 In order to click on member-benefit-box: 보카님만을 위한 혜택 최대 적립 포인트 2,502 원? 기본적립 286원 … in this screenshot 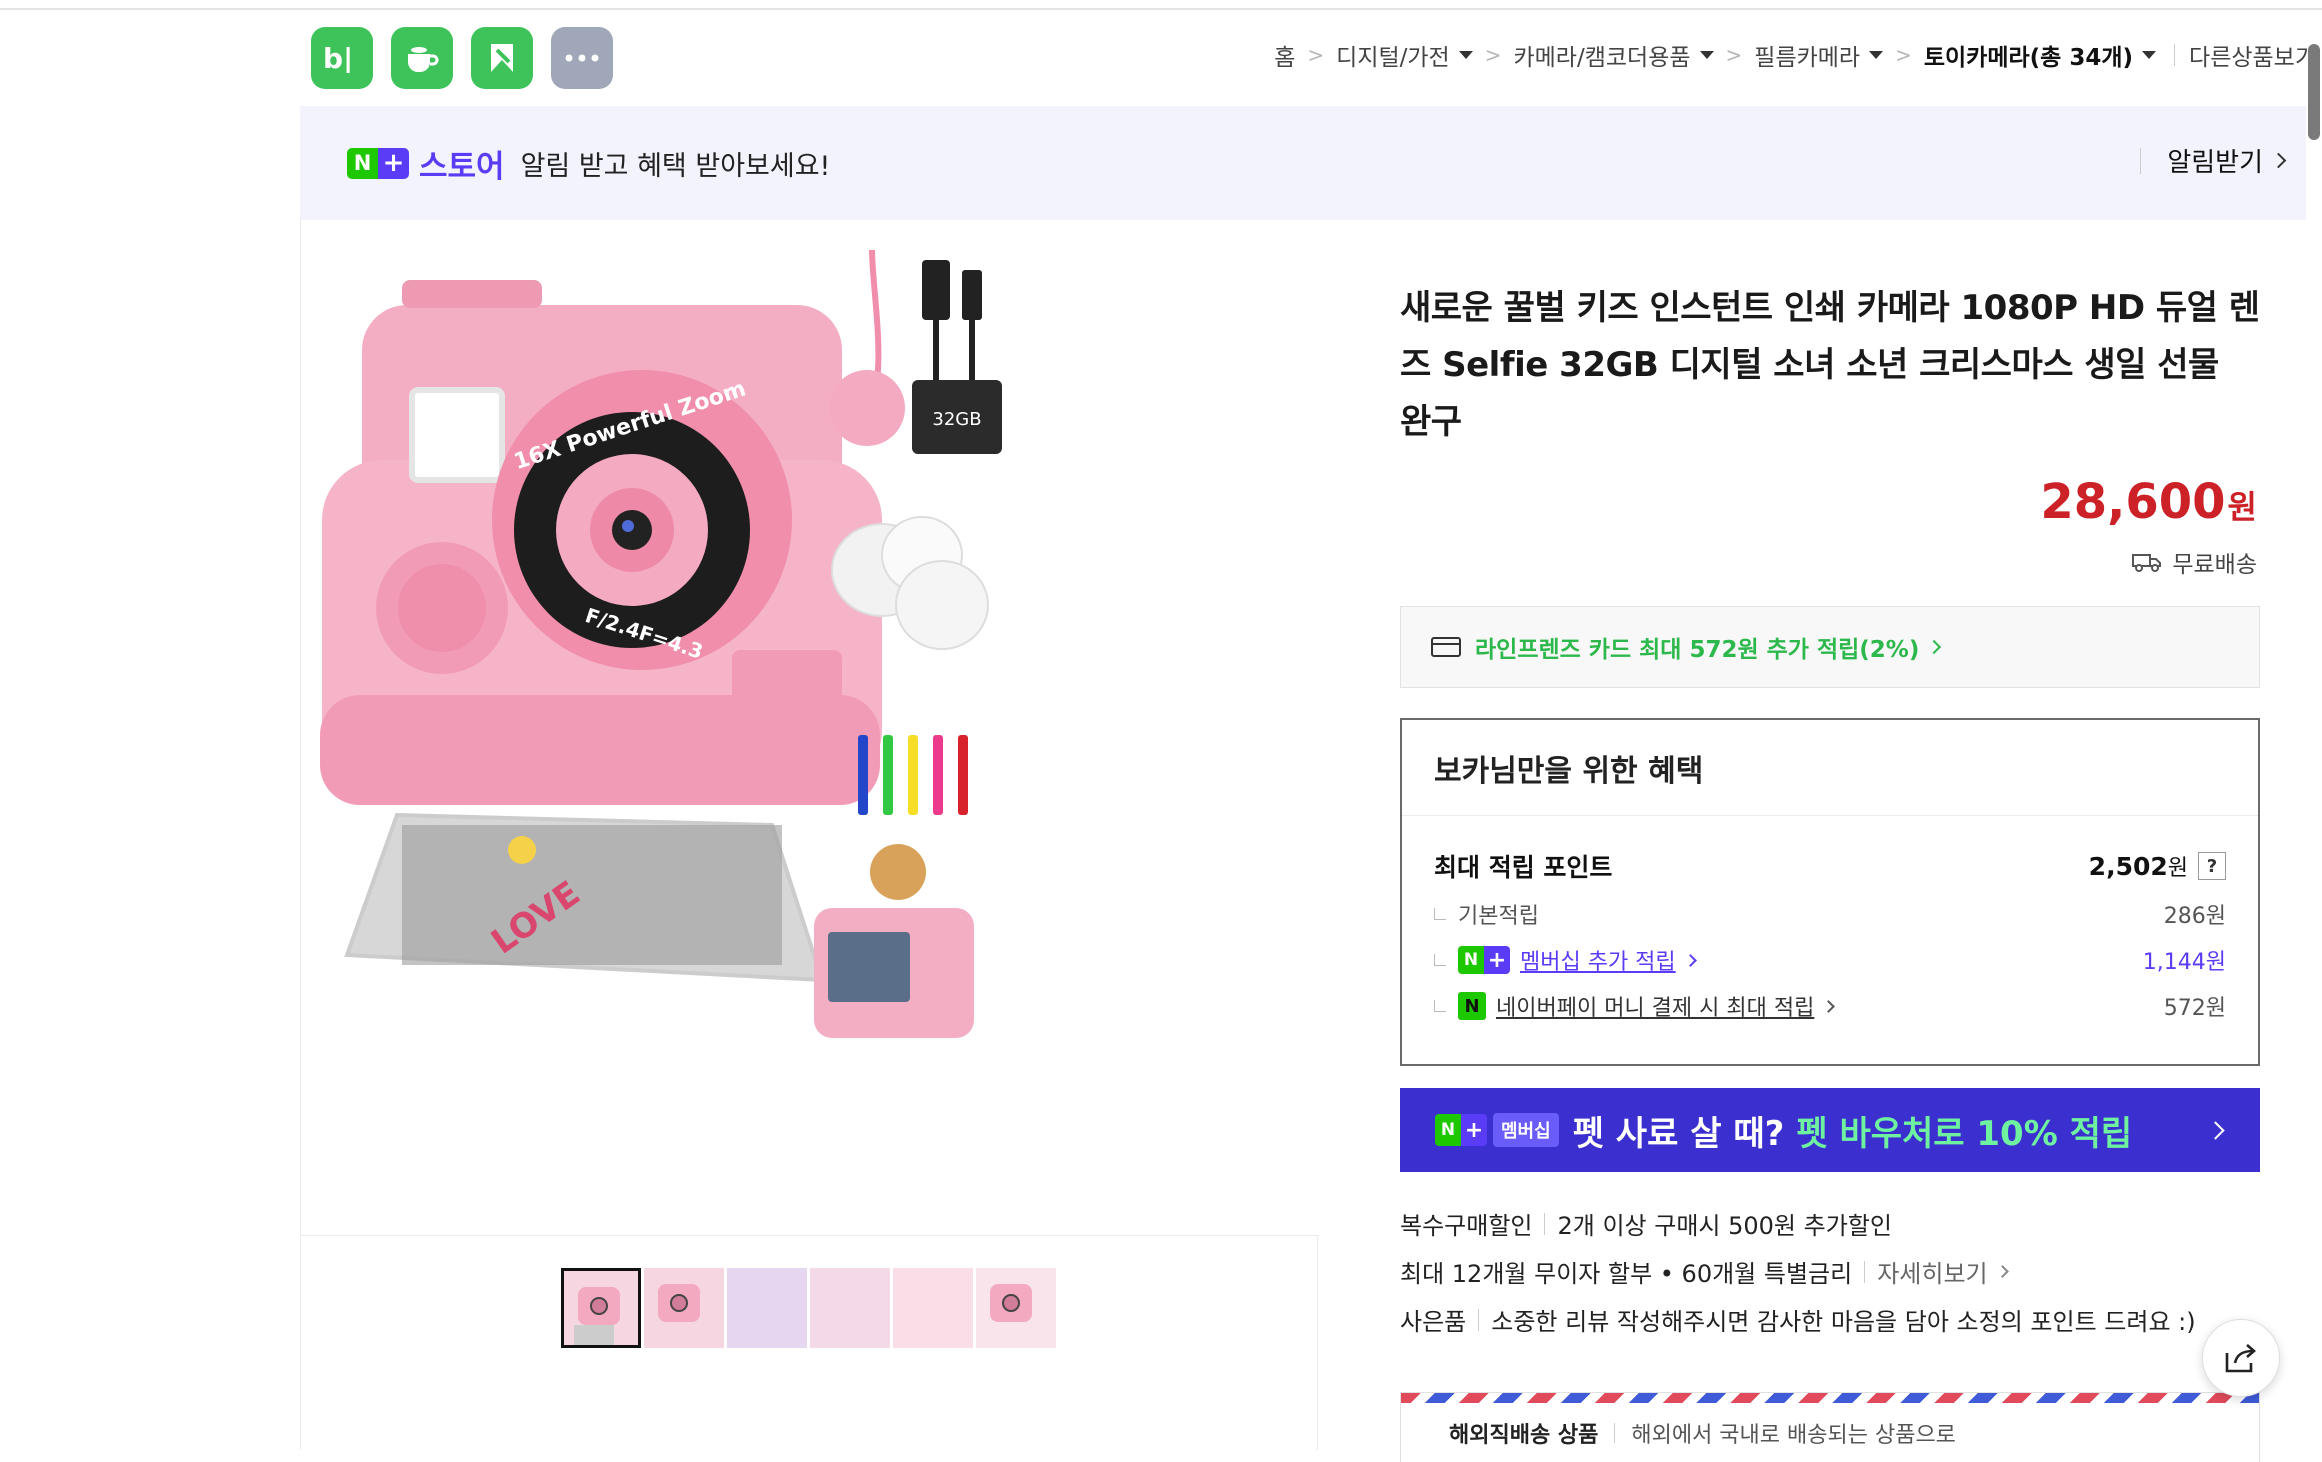, I will do `click(1830, 892)`.